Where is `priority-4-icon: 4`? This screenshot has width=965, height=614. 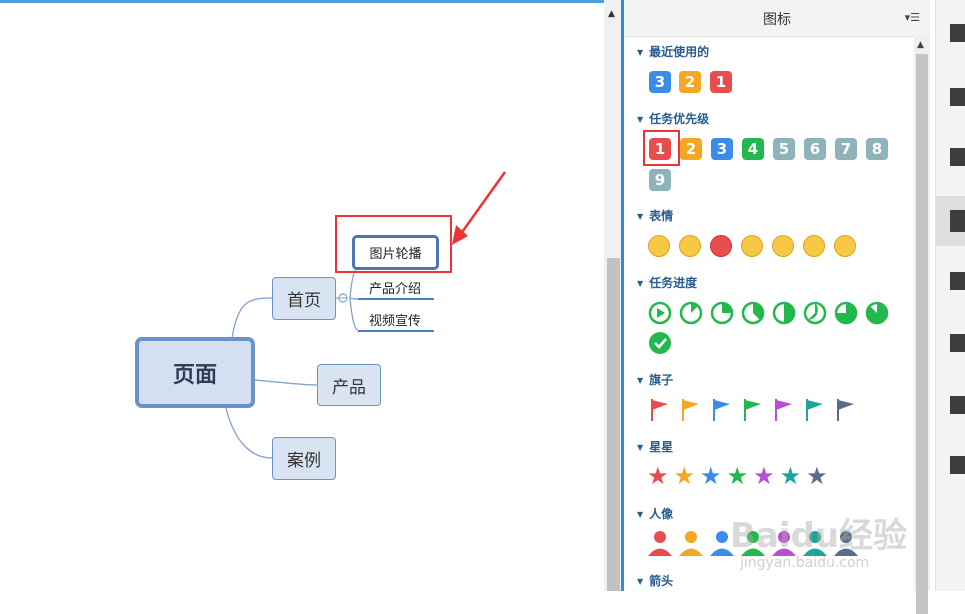
priority-4-icon: 4 is located at coordinates (753, 149).